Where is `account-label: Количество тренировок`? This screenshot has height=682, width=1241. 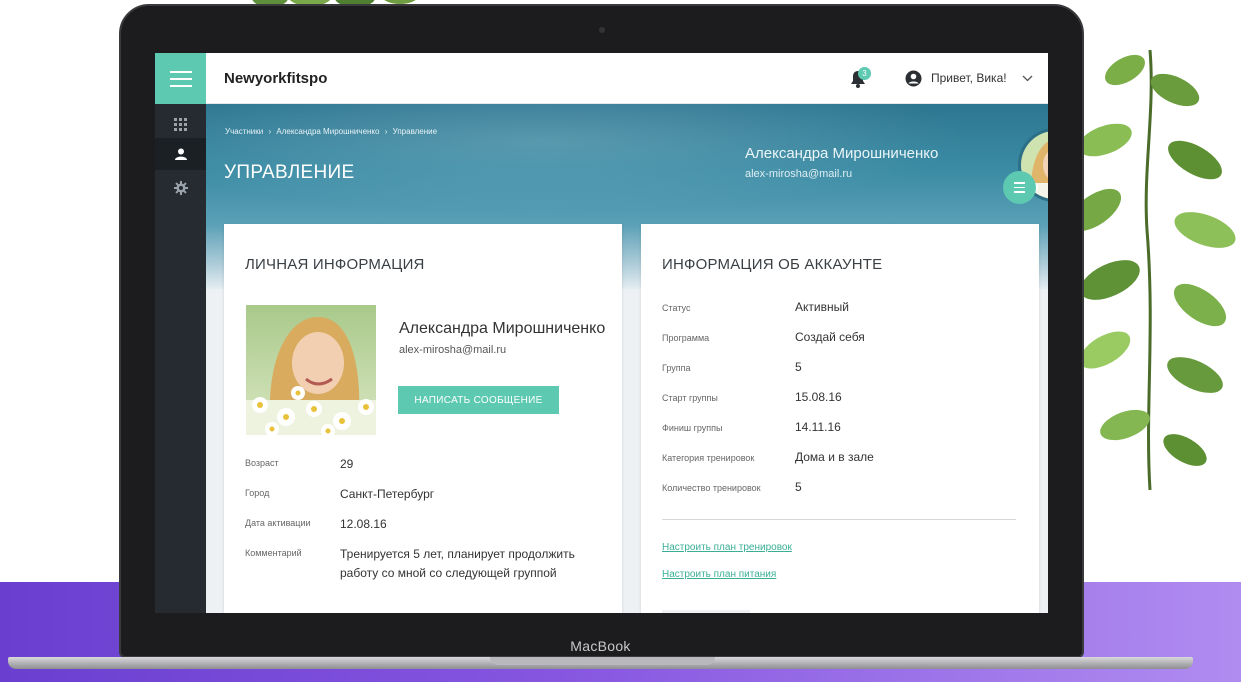 account-label: Количество тренировок is located at coordinates (711, 488).